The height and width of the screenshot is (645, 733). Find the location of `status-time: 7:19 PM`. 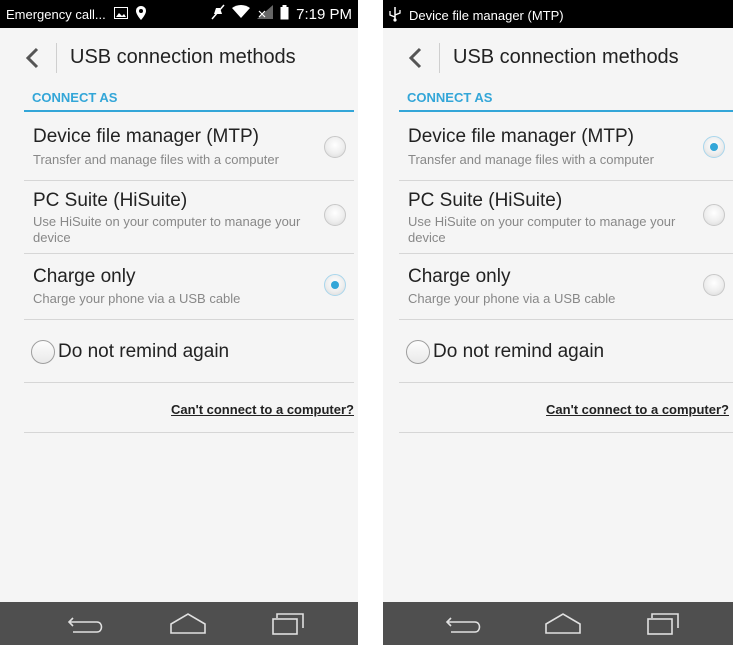

status-time: 7:19 PM is located at coordinates (324, 14).